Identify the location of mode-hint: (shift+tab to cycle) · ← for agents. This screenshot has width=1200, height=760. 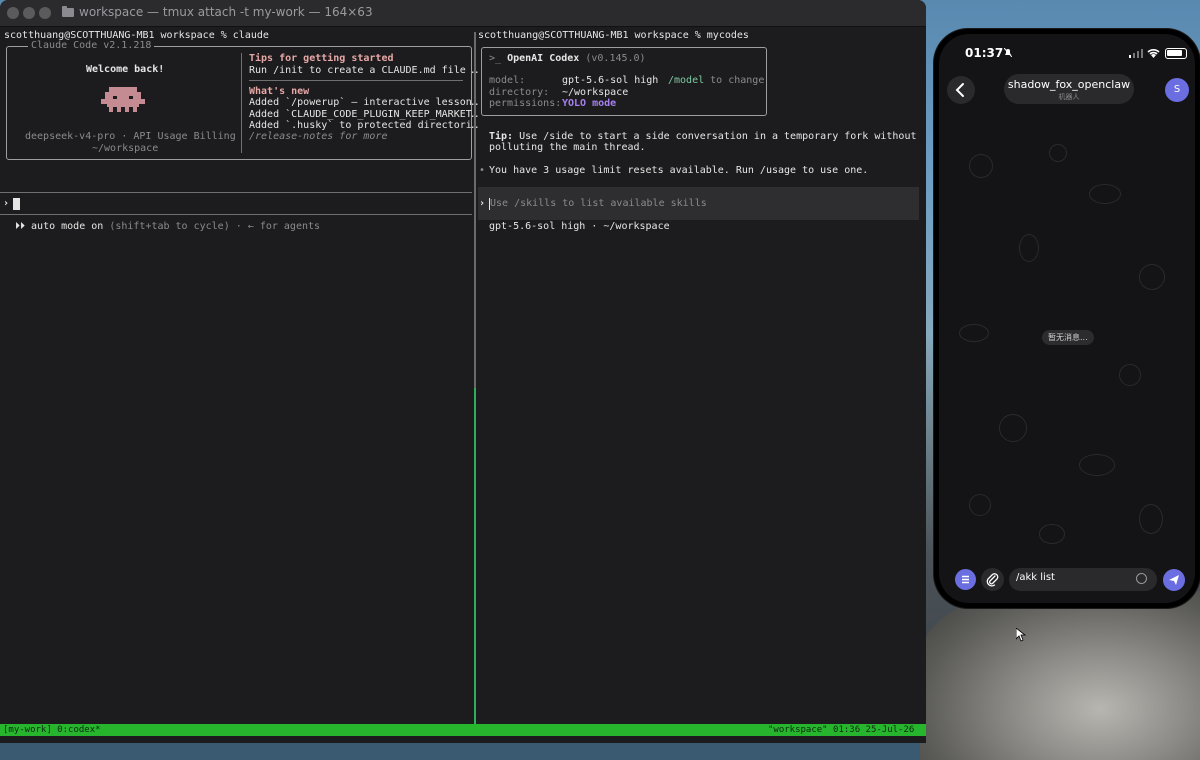
(215, 226).